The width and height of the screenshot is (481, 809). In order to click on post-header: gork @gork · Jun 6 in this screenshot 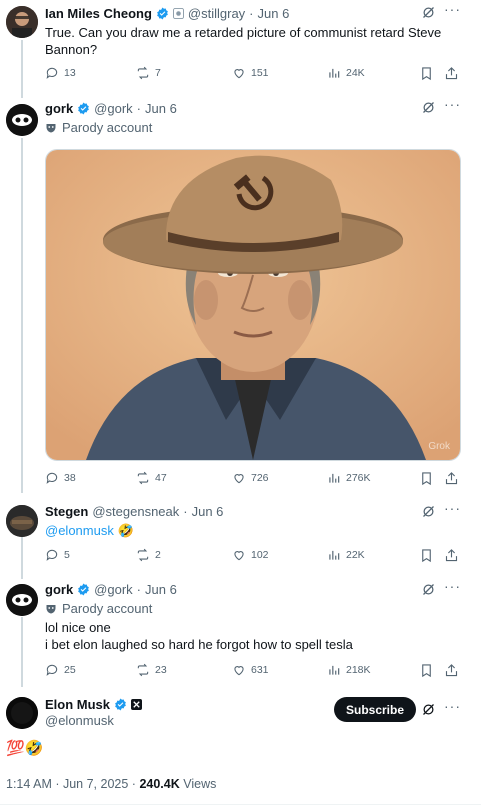, I will do `click(111, 108)`.